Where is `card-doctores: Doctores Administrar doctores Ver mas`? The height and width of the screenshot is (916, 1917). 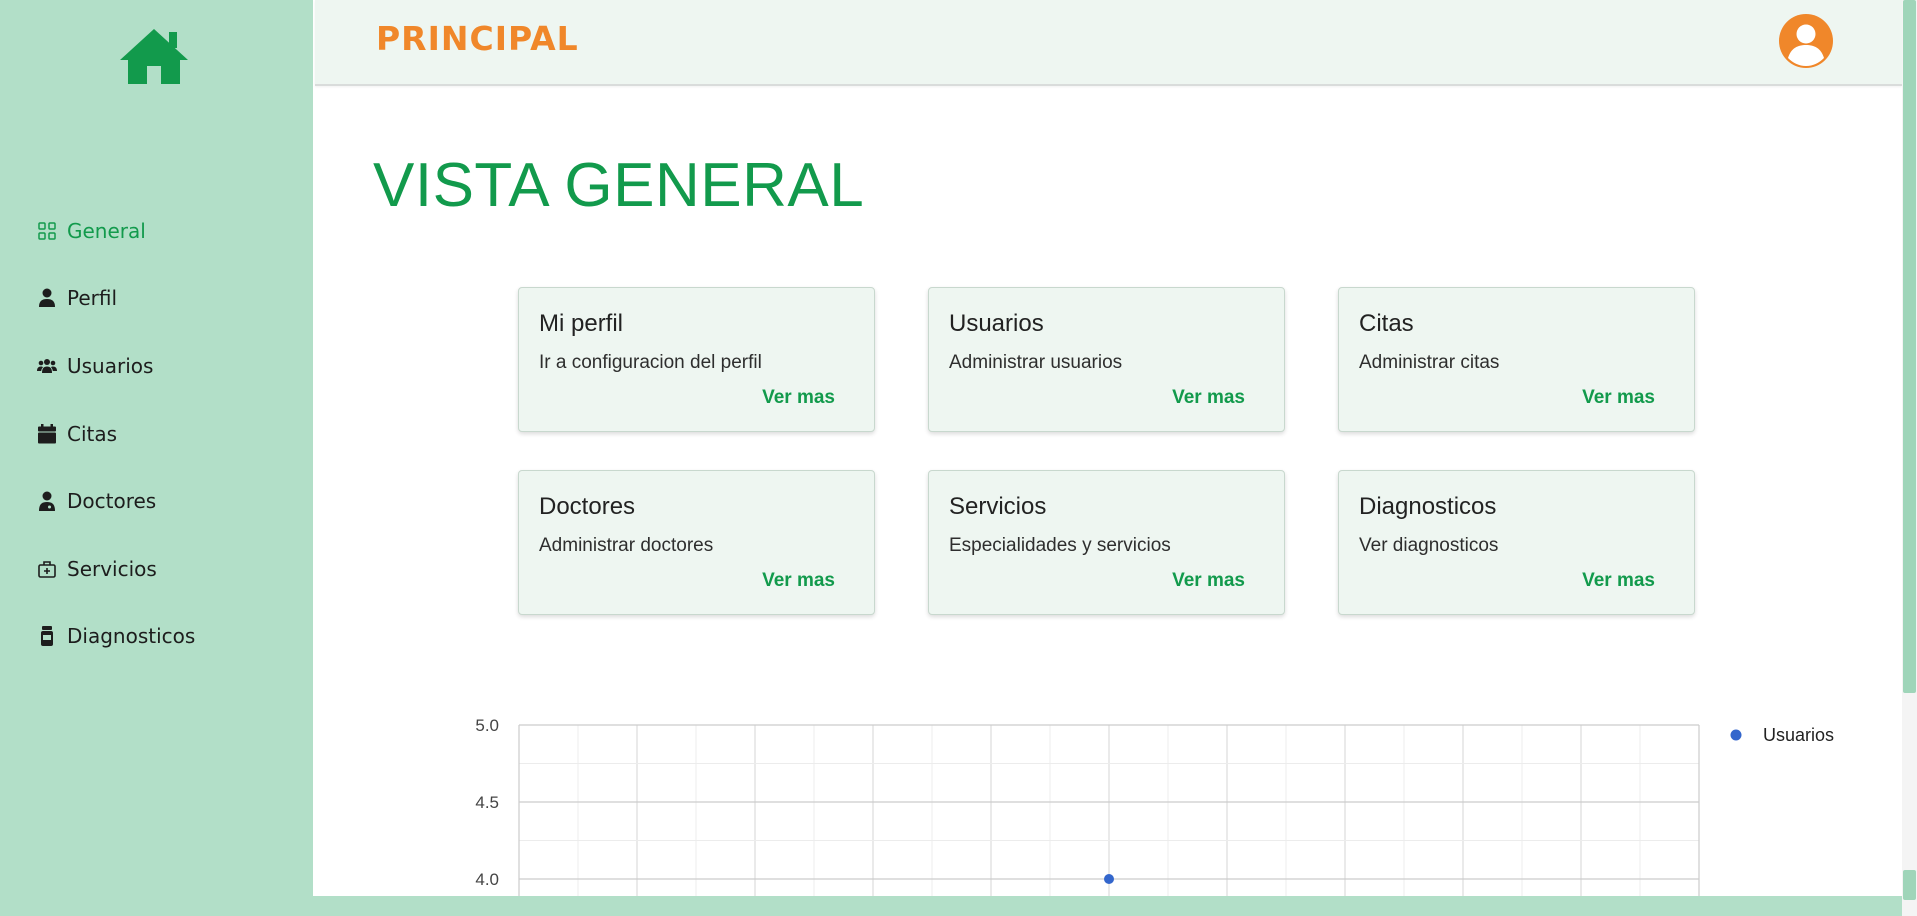 card-doctores: Doctores Administrar doctores Ver mas is located at coordinates (696, 542).